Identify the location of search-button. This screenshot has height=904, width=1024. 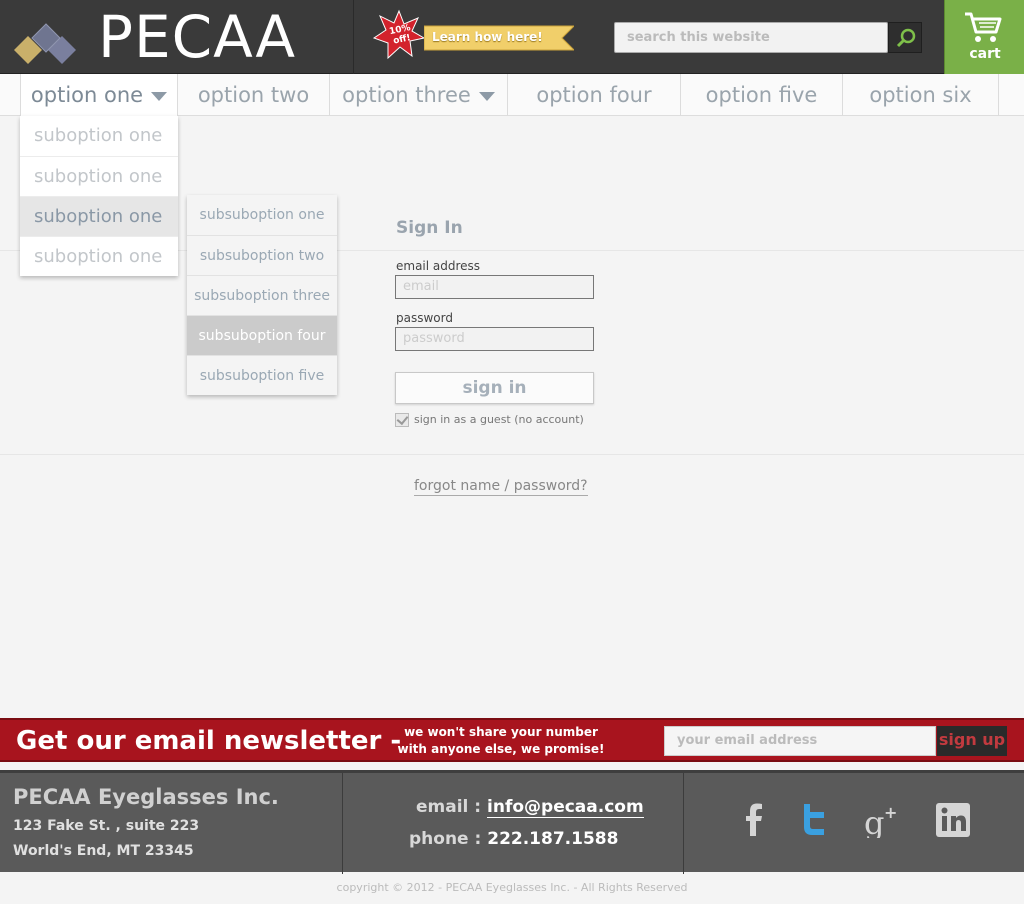
(905, 37).